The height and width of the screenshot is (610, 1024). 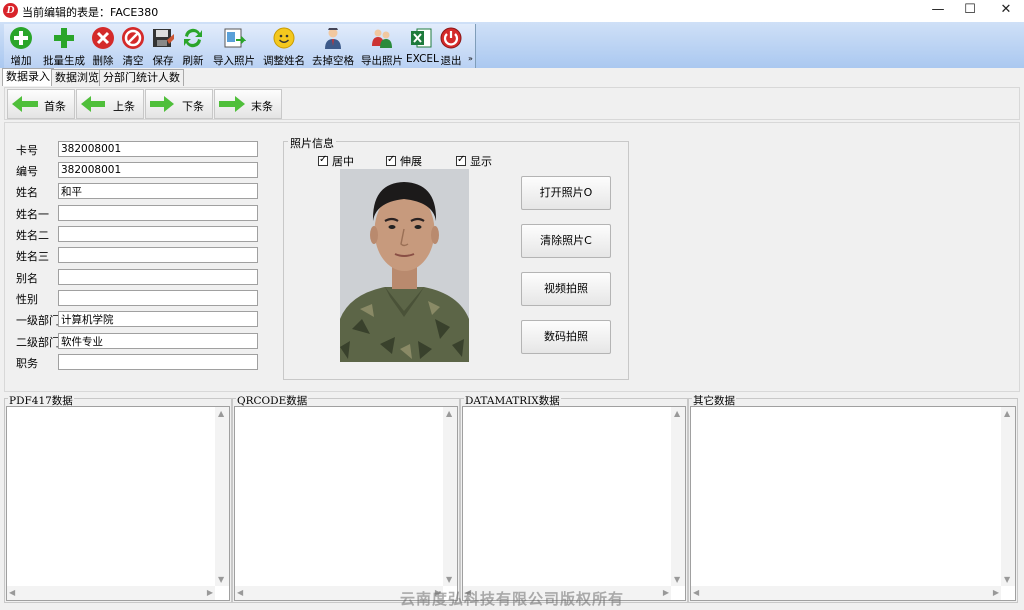 I want to click on dept1-field, so click(x=158, y=319).